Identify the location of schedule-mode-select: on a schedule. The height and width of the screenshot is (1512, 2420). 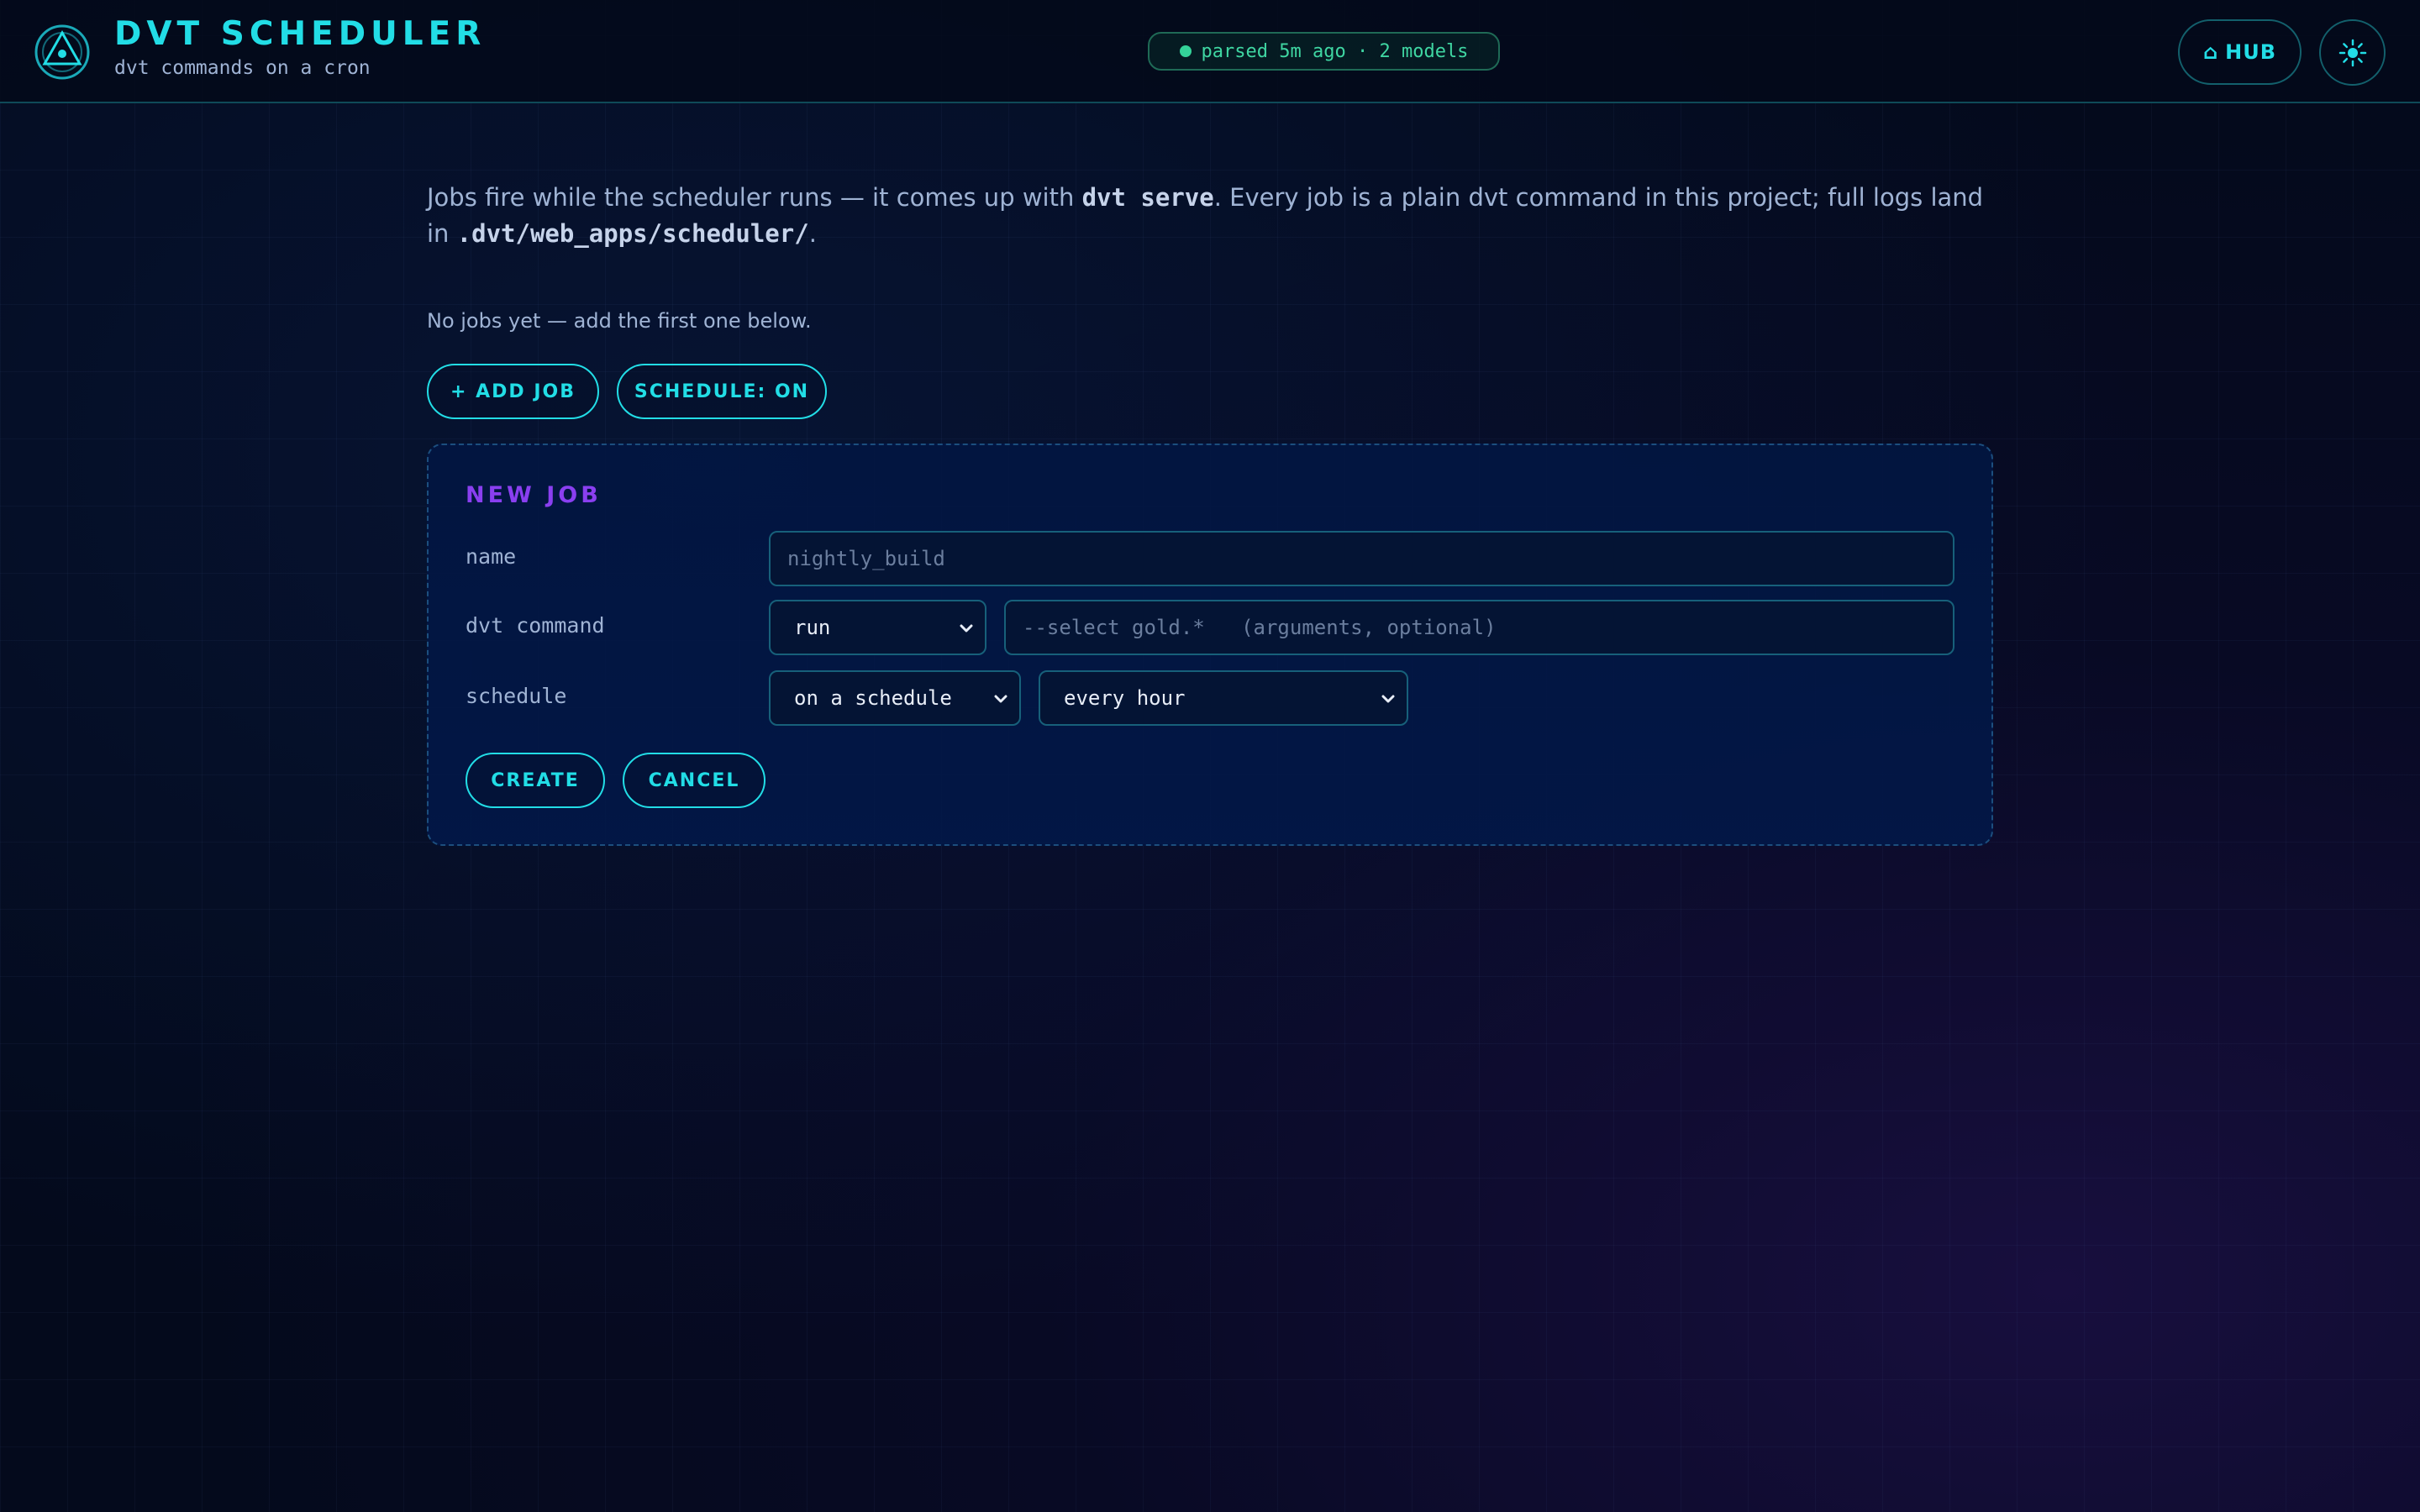
(895, 698).